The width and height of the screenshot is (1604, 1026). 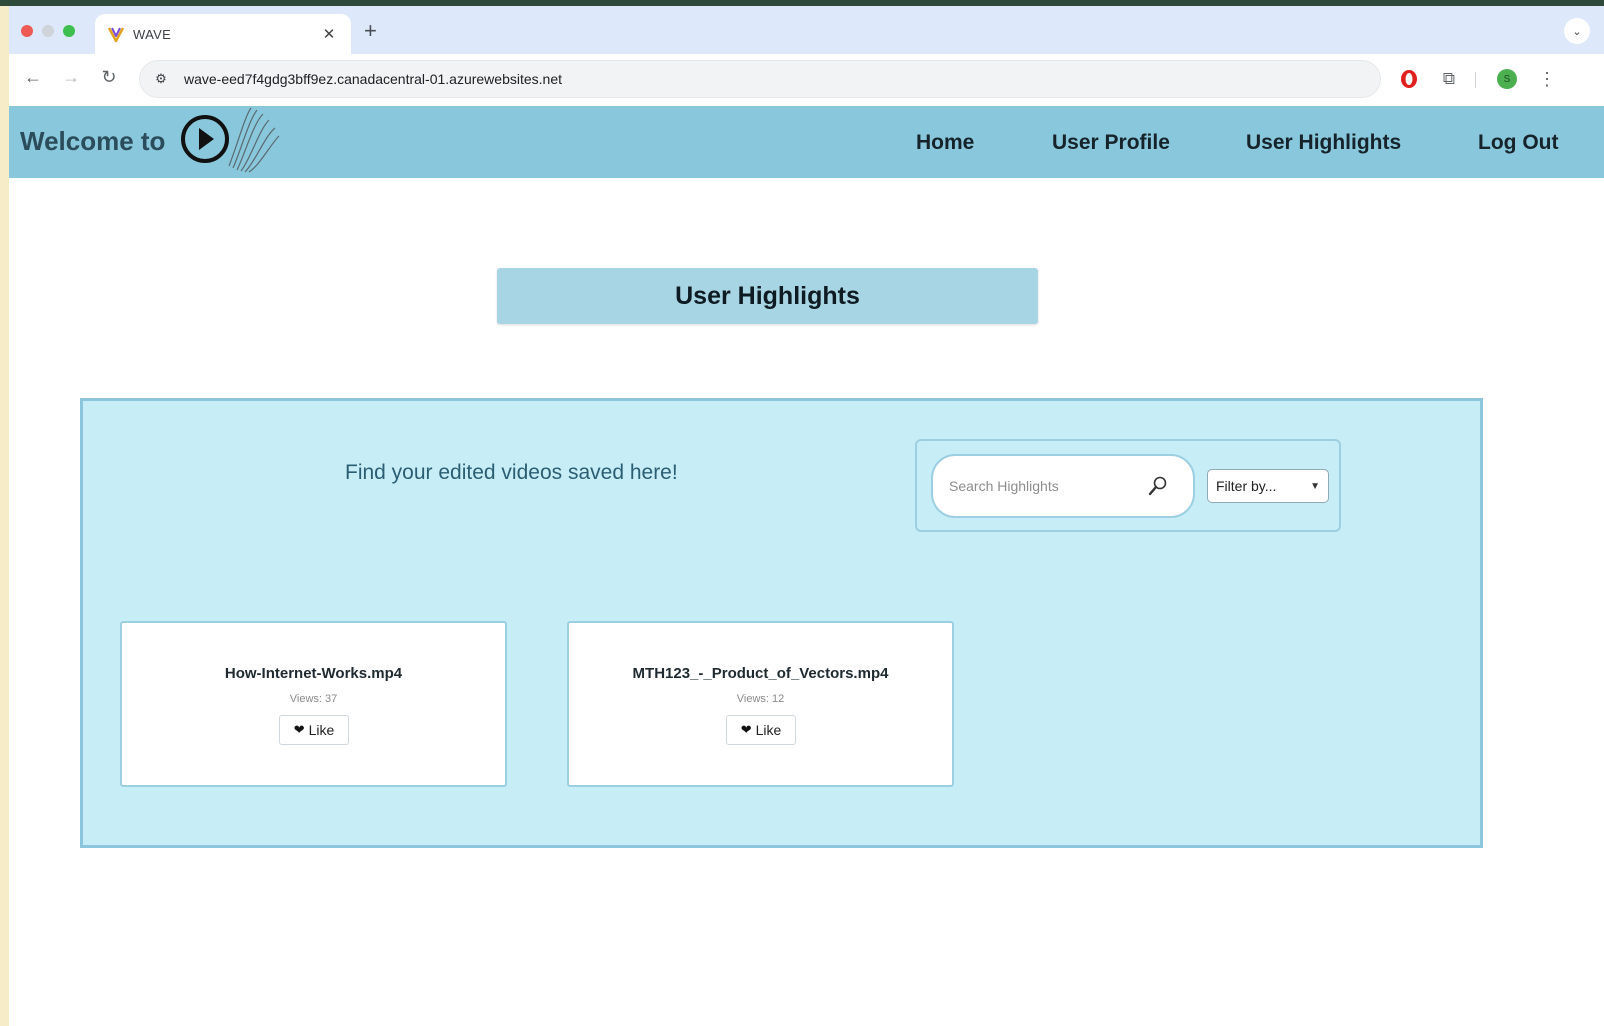 I want to click on wave-favicon-icon, so click(x=116, y=35).